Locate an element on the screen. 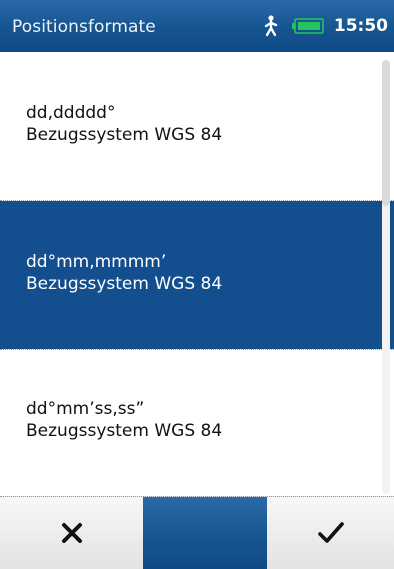 This screenshot has width=394, height=569. status-bar: Positionsformate 15:50 is located at coordinates (197, 26).